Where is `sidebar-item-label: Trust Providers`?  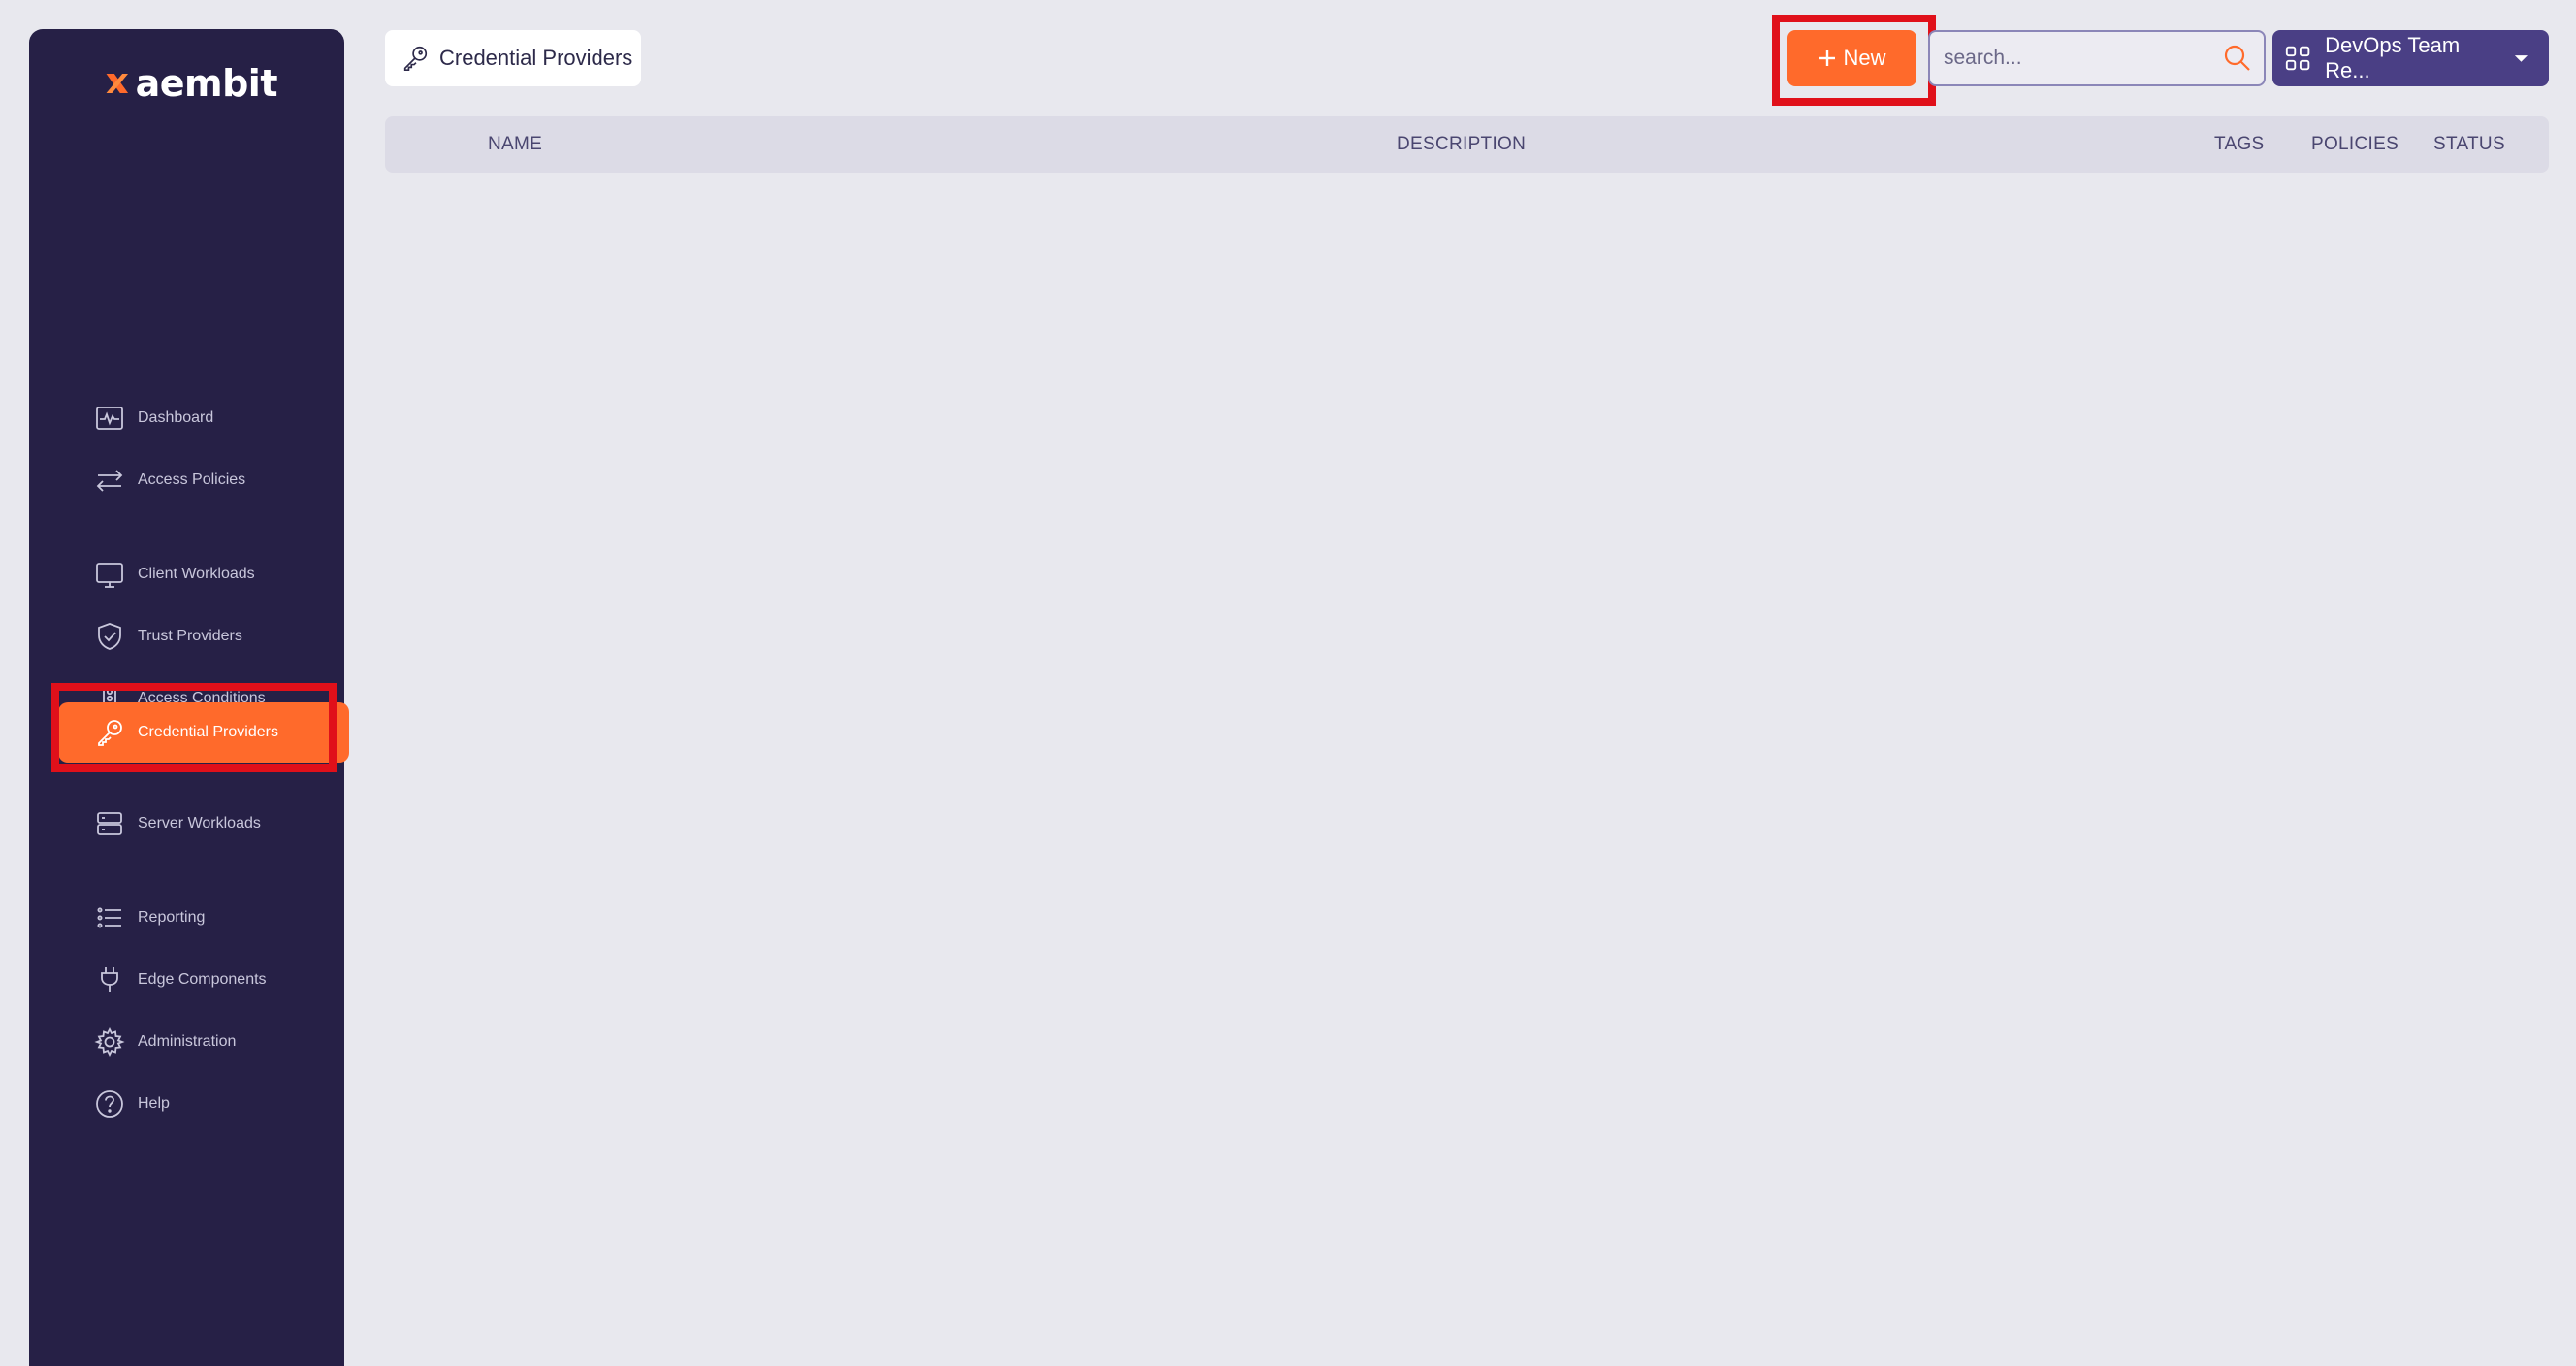 sidebar-item-label: Trust Providers is located at coordinates (190, 636).